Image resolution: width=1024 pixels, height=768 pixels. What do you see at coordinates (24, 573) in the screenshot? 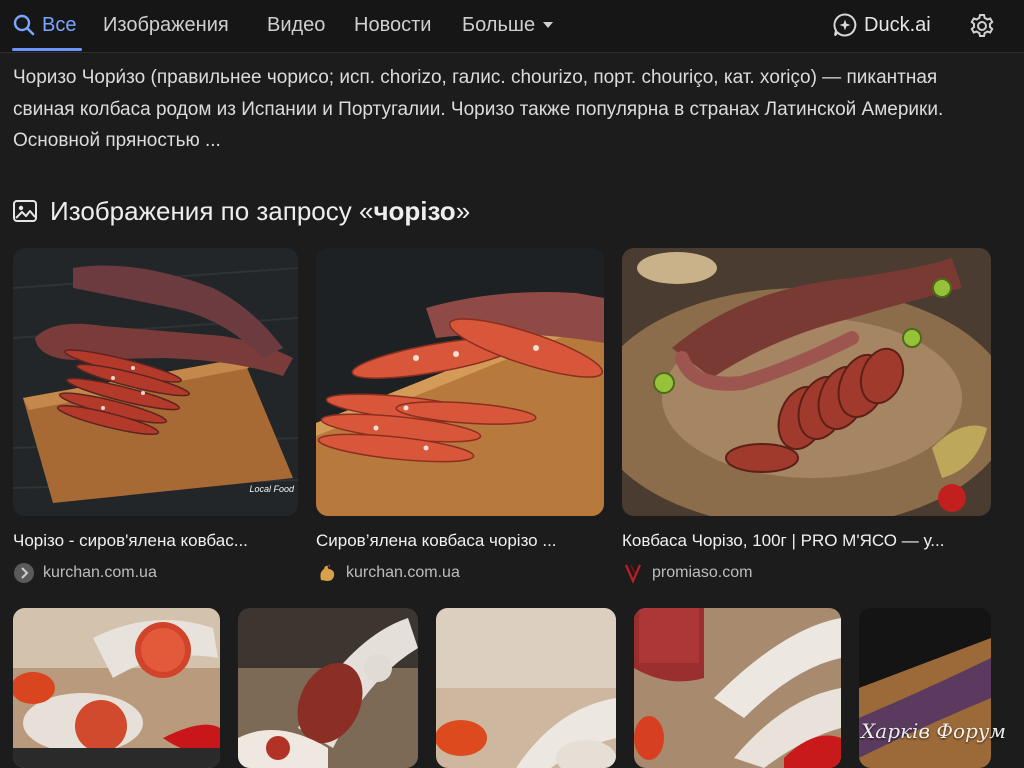
I see `globe-favicon-icon` at bounding box center [24, 573].